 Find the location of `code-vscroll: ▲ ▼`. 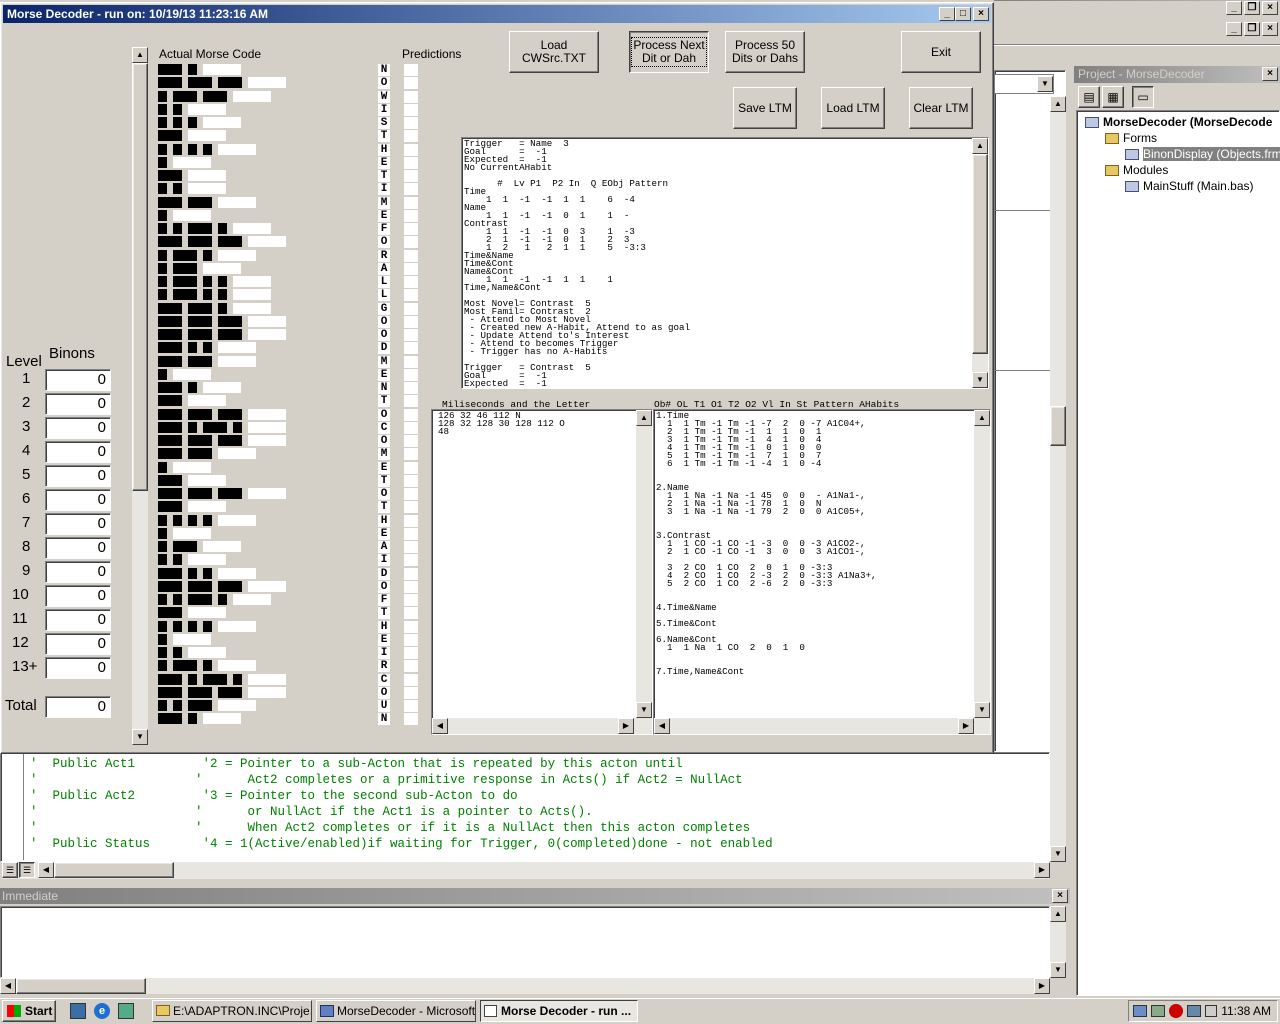

code-vscroll: ▲ ▼ is located at coordinates (1058, 479).